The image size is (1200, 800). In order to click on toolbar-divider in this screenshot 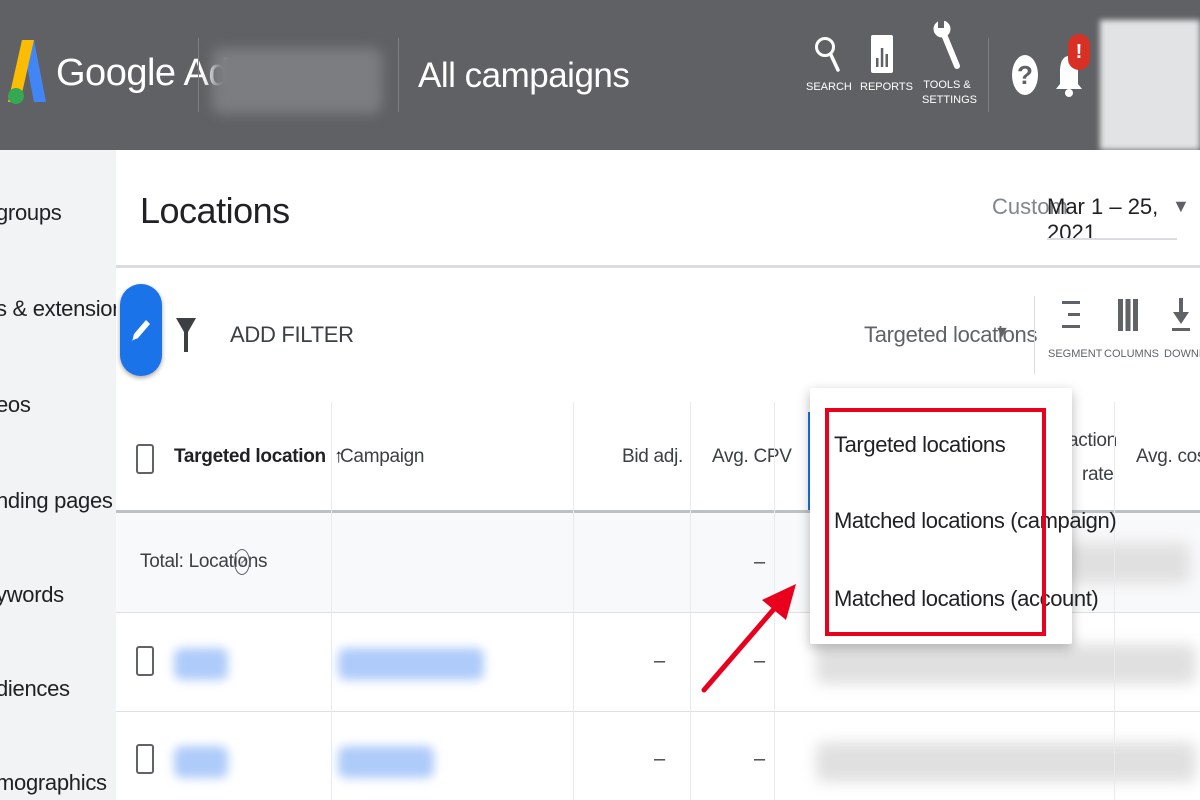, I will do `click(1034, 335)`.